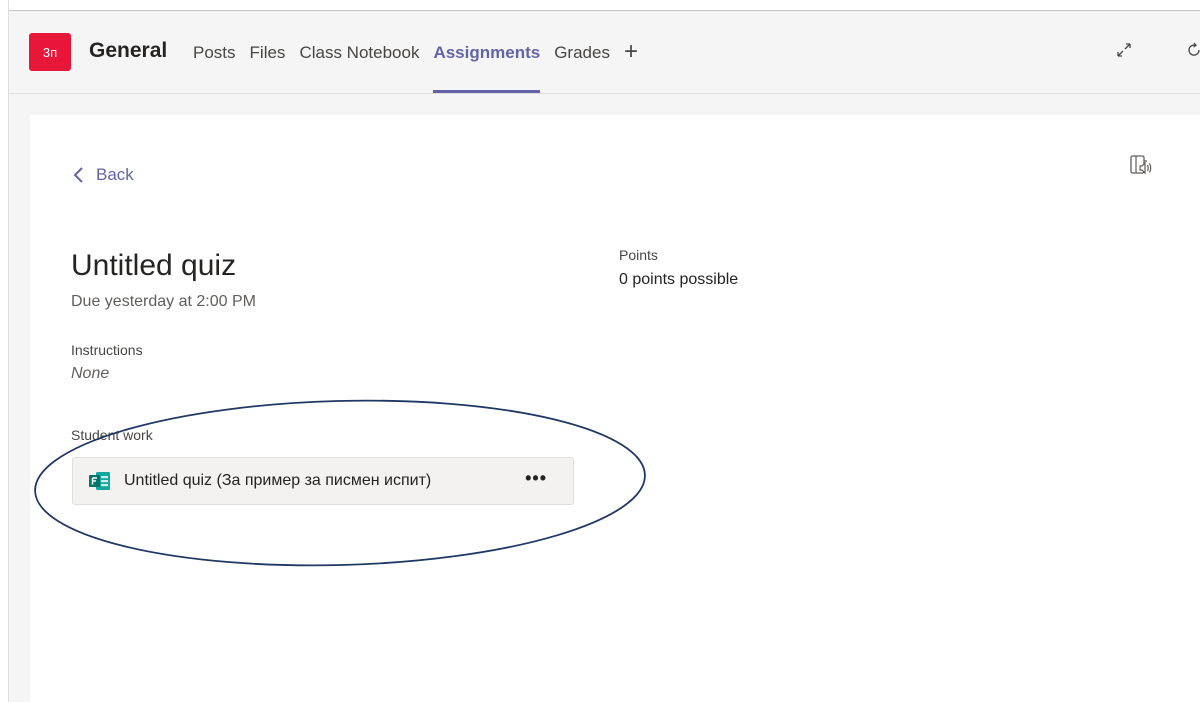  I want to click on tab-grades: Grades, so click(582, 69).